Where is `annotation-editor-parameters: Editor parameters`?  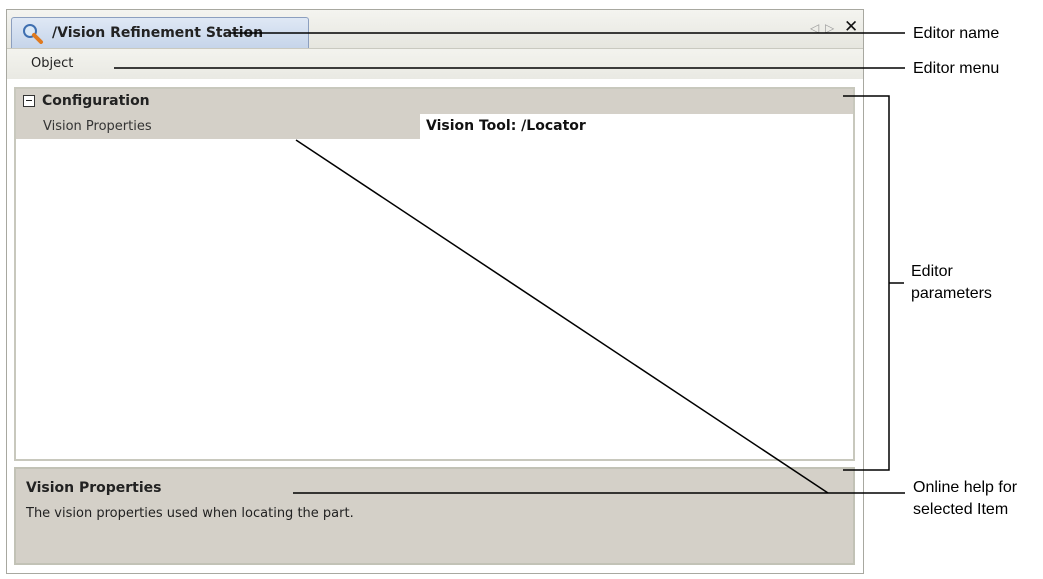
annotation-editor-parameters: Editor parameters is located at coordinates (951, 283).